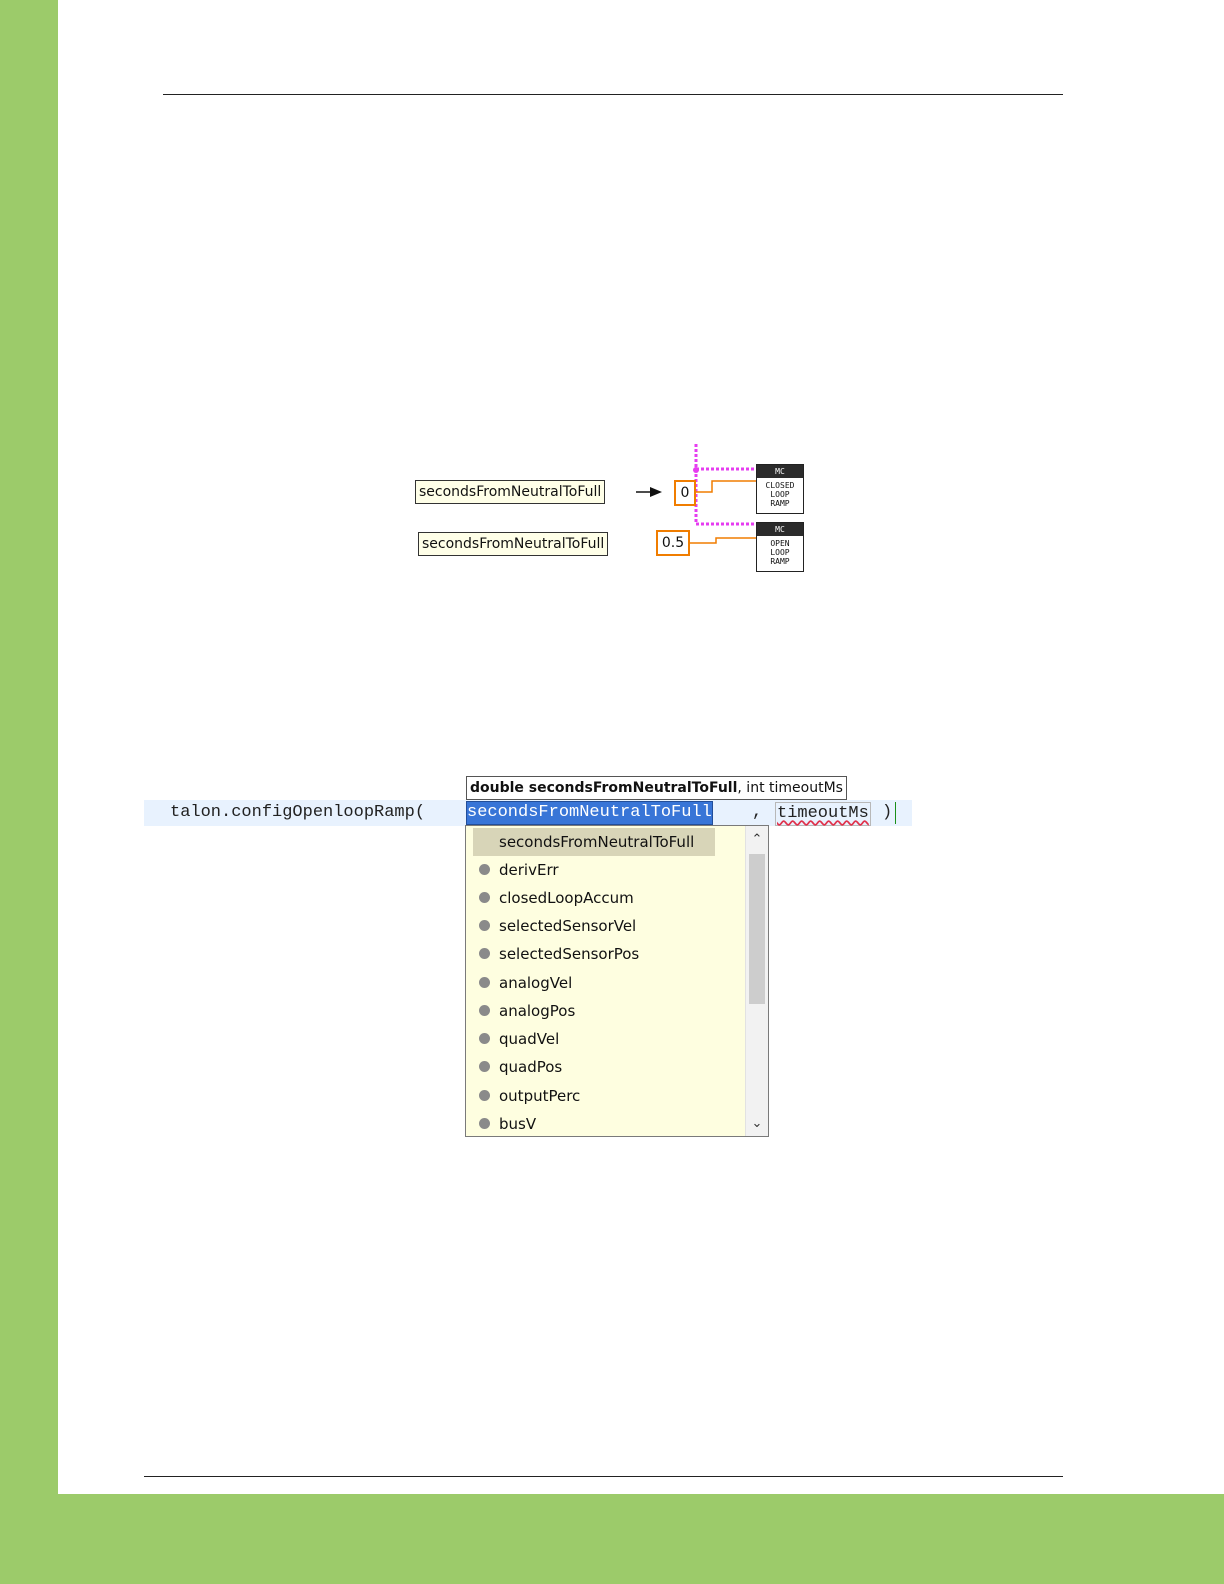 This screenshot has height=1584, width=1224. What do you see at coordinates (29, 792) in the screenshot?
I see `page-margin-left` at bounding box center [29, 792].